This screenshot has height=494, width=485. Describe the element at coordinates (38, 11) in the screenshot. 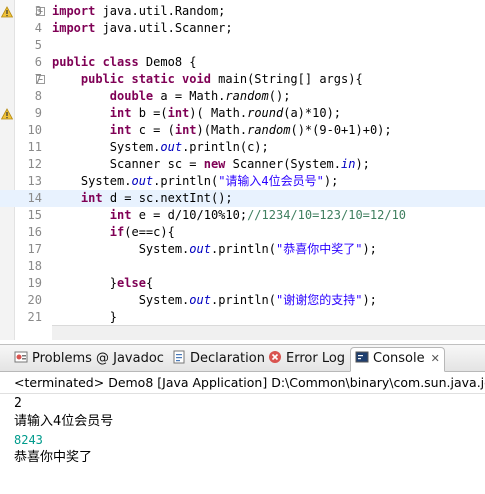

I see `line-number: 3` at that location.